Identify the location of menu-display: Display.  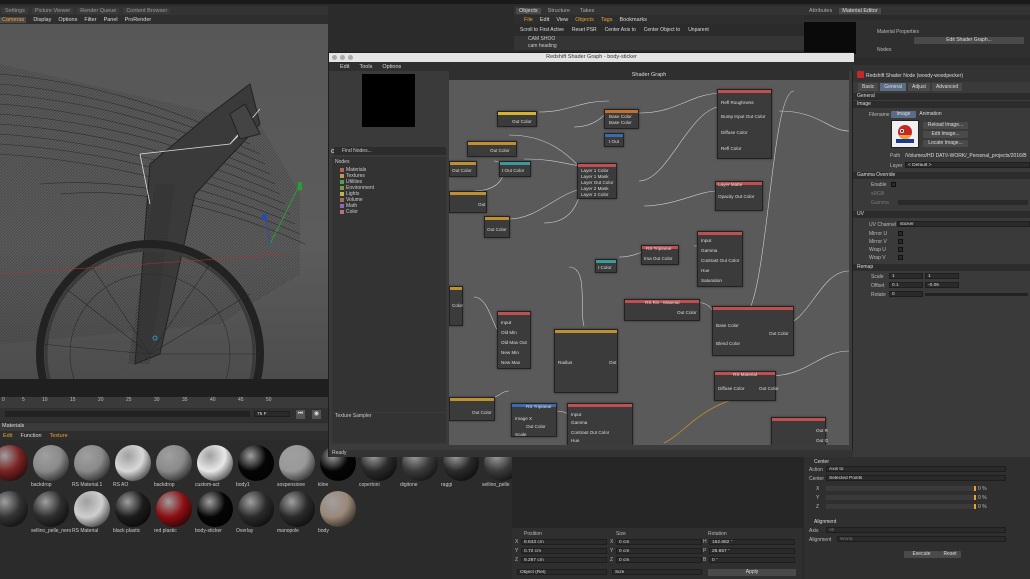
(42, 20).